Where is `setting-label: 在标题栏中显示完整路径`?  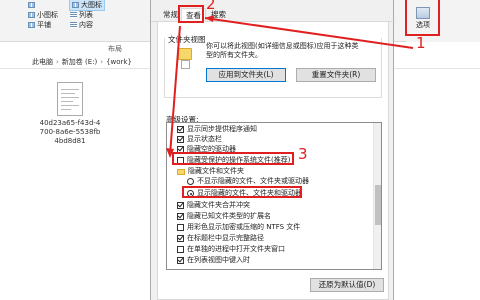 setting-label: 在标题栏中显示完整路径 is located at coordinates (225, 238).